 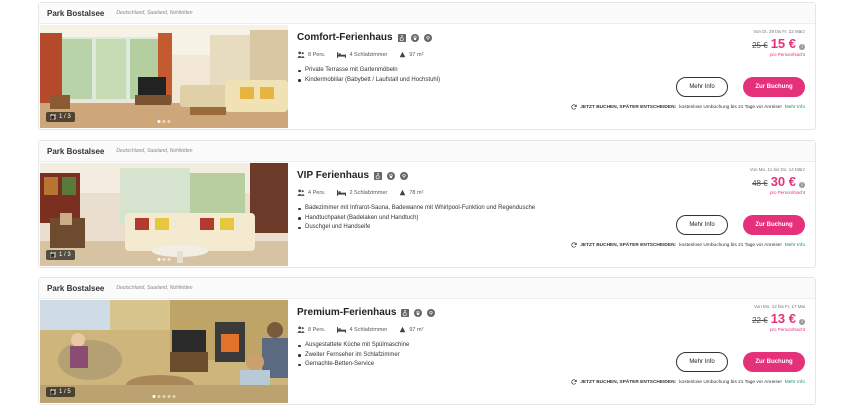 I want to click on bedrooms-info: 4 Schlafzimmer, so click(x=362, y=55).